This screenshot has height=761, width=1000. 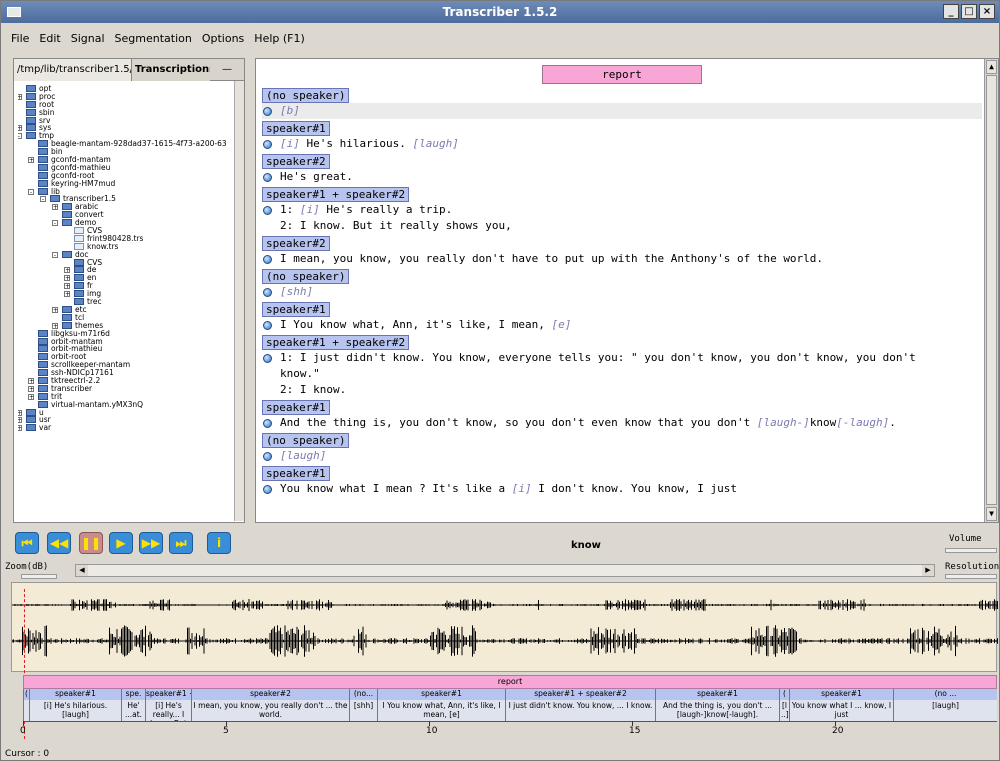 What do you see at coordinates (969, 11) in the screenshot?
I see `maximize-button: □` at bounding box center [969, 11].